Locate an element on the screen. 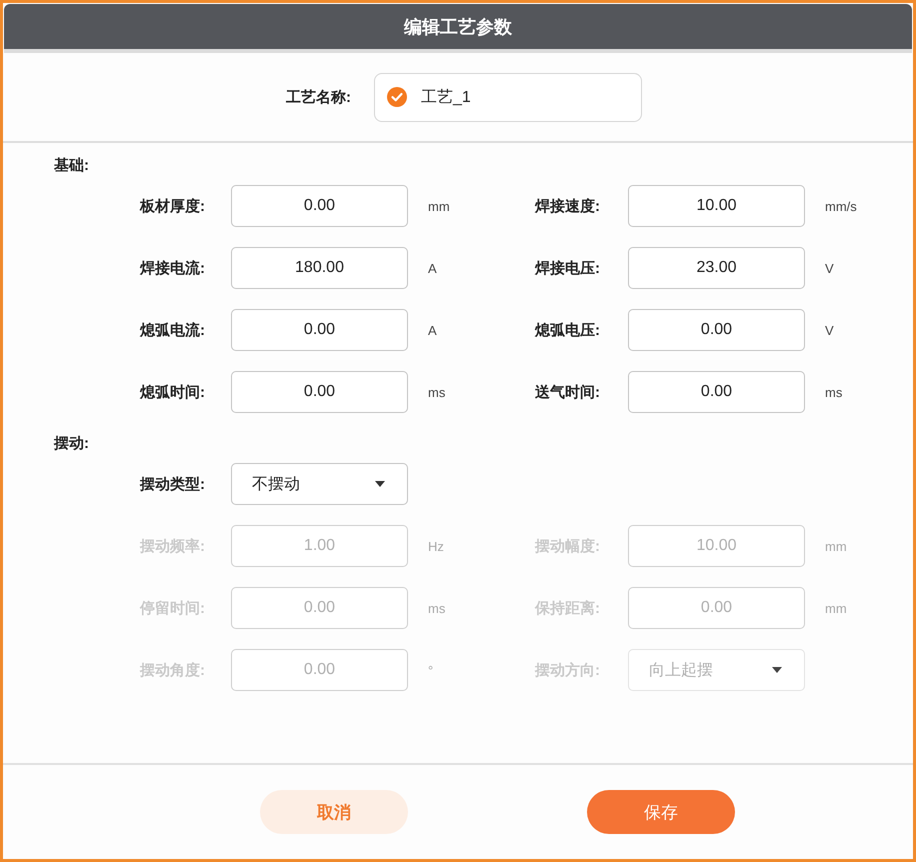  name-field: 工艺_1 is located at coordinates (508, 97).